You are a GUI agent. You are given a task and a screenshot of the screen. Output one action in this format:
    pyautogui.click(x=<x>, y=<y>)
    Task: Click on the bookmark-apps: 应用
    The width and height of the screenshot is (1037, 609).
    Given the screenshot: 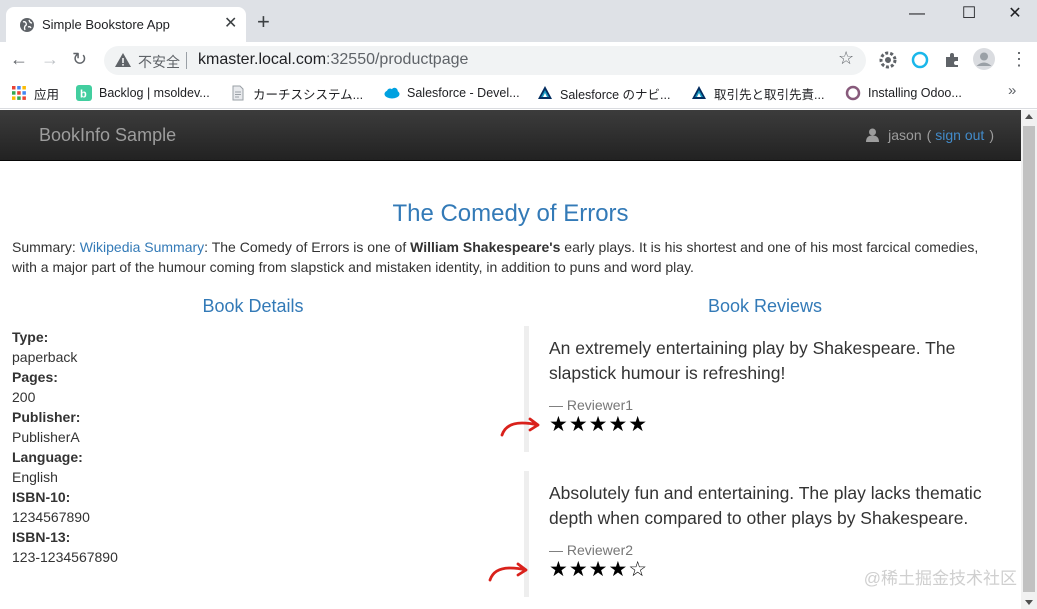 What is the action you would take?
    pyautogui.click(x=35, y=93)
    